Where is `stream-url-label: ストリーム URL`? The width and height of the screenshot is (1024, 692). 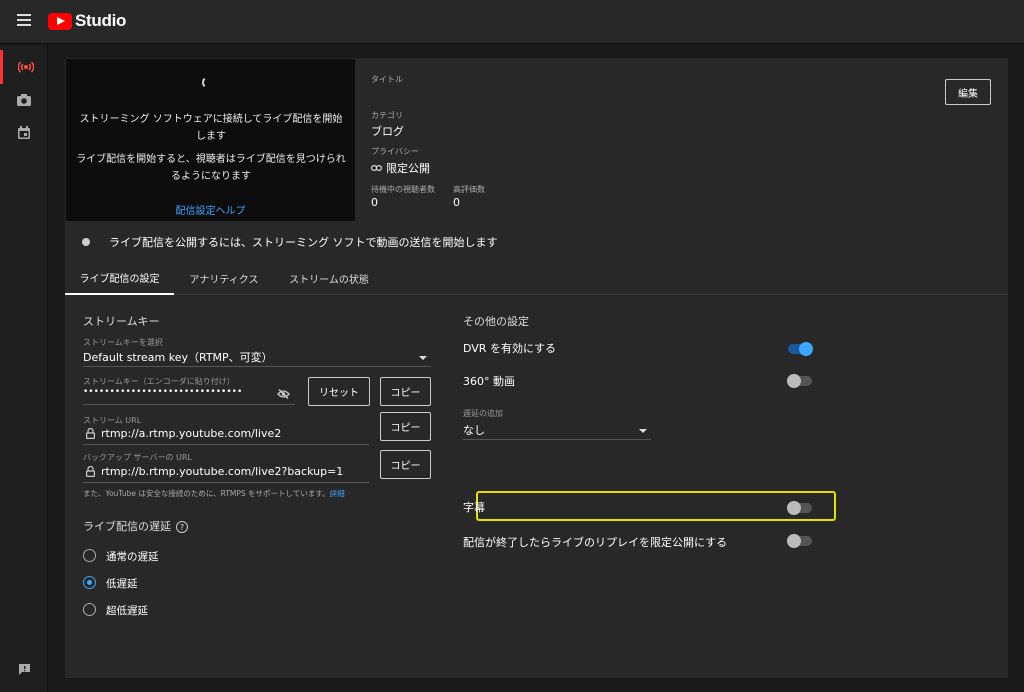
stream-url-label: ストリーム URL is located at coordinates (112, 420).